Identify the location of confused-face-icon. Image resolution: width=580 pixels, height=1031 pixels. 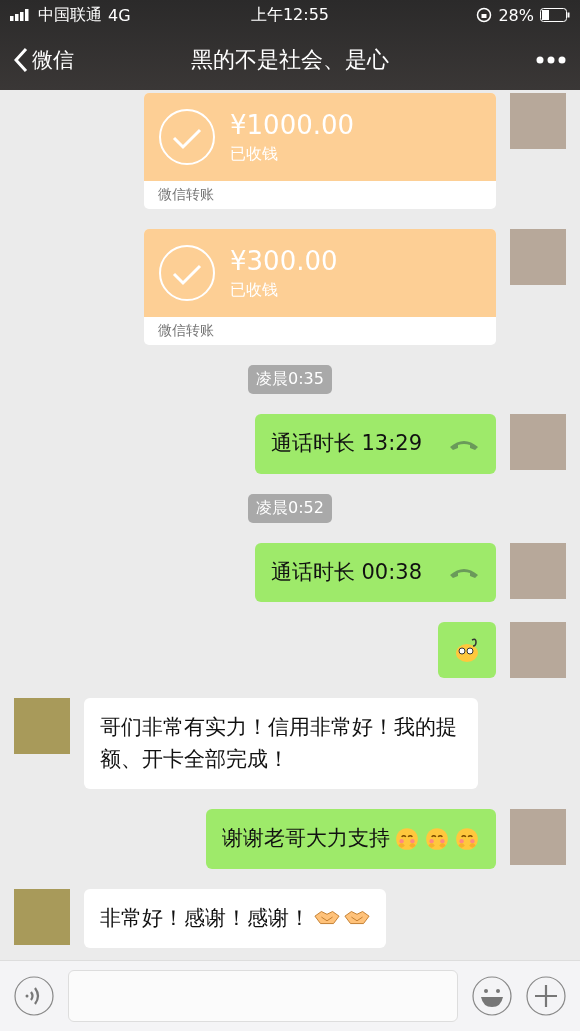
(467, 650).